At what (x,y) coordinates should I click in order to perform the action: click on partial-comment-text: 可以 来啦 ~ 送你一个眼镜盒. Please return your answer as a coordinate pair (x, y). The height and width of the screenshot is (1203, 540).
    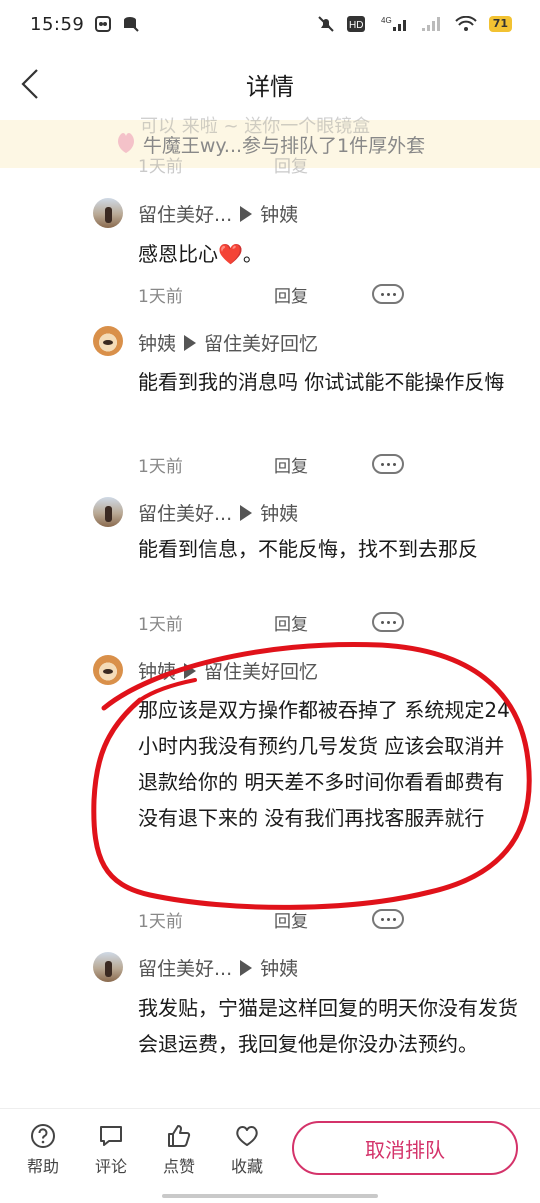
    Looking at the image, I should click on (255, 126).